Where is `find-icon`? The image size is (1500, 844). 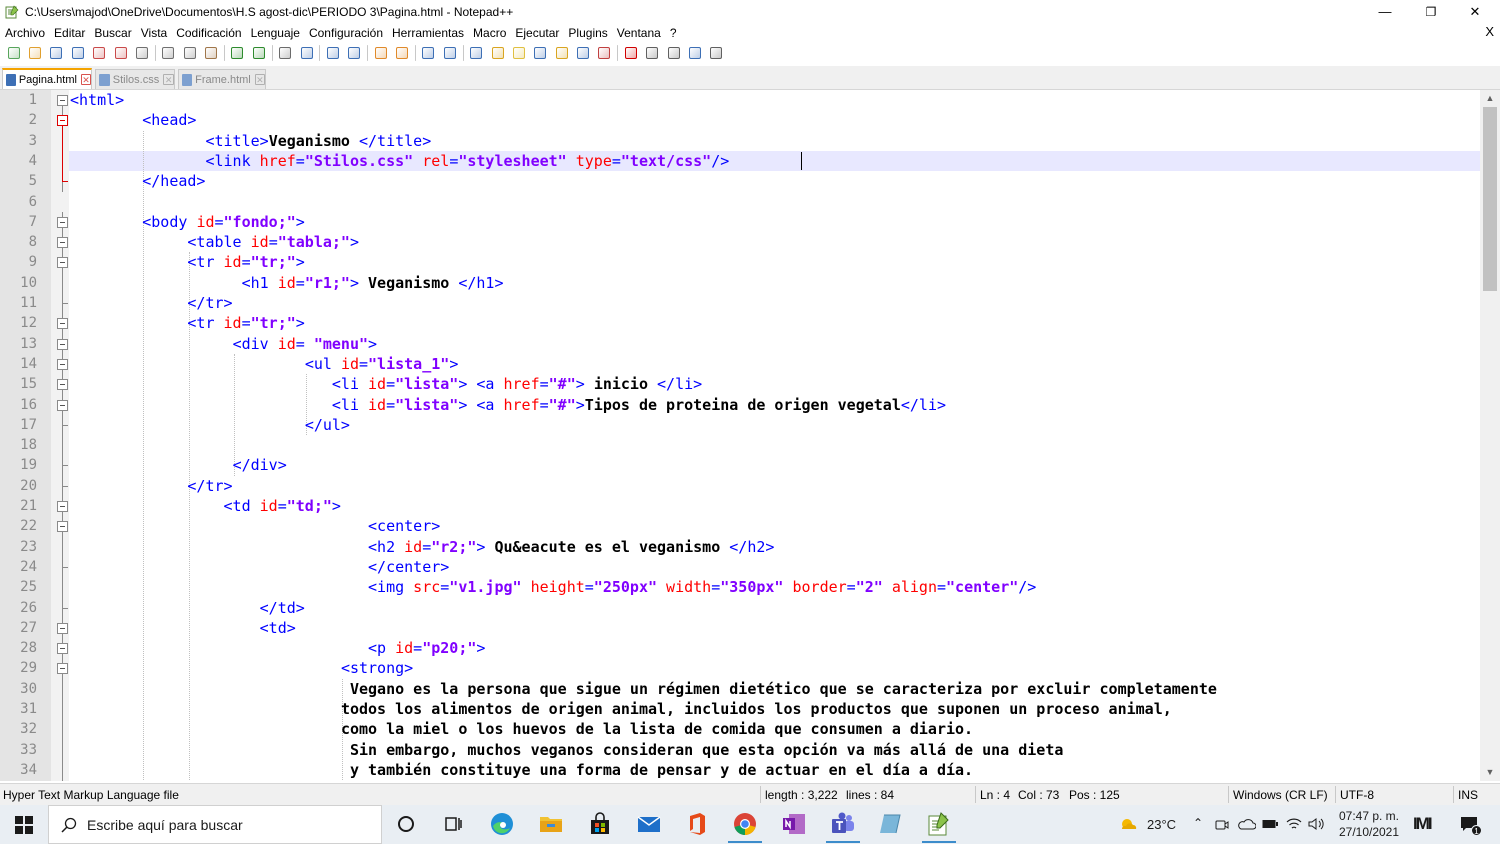 find-icon is located at coordinates (285, 53).